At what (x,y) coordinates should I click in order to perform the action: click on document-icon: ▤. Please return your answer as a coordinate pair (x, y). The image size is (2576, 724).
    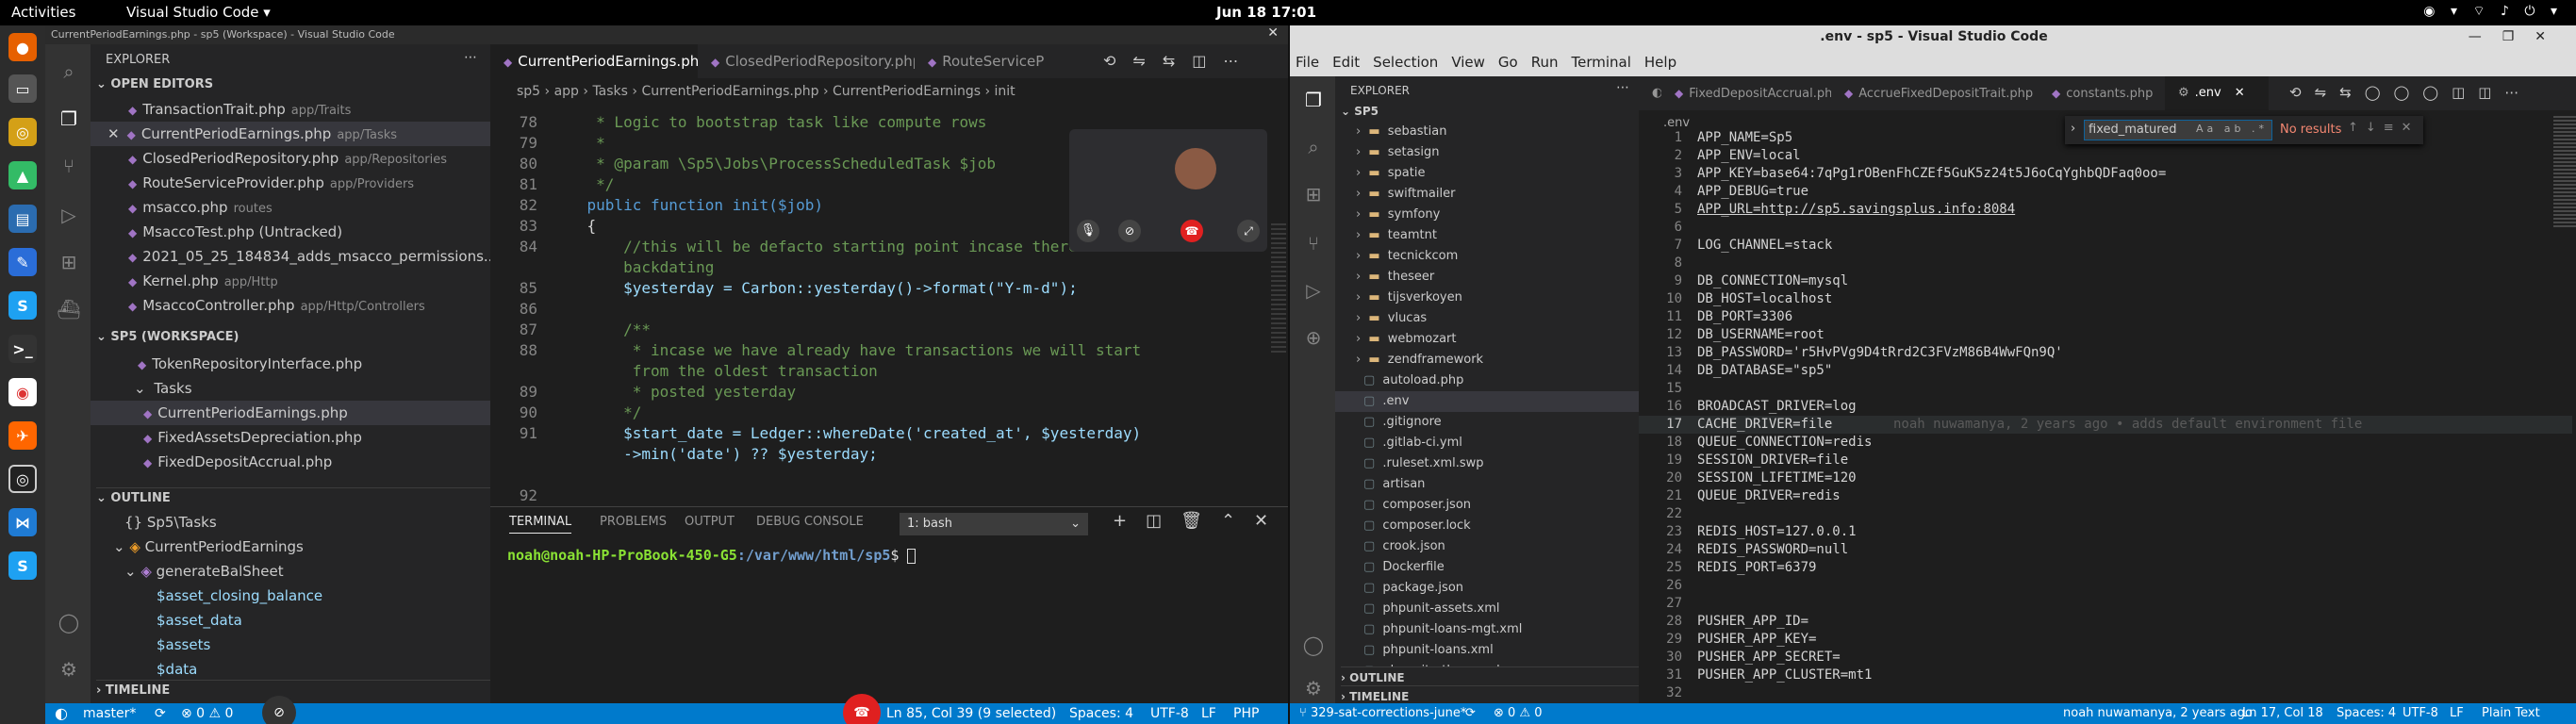
    Looking at the image, I should click on (22, 219).